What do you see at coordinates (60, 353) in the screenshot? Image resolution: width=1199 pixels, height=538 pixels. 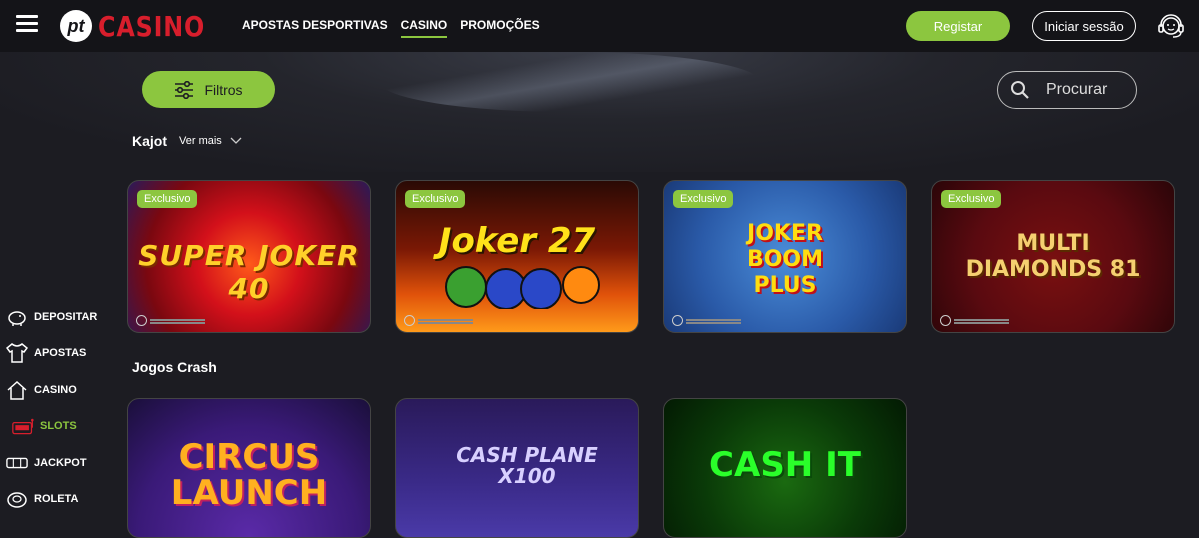 I see `sidebar-item-label: APOSTAS` at bounding box center [60, 353].